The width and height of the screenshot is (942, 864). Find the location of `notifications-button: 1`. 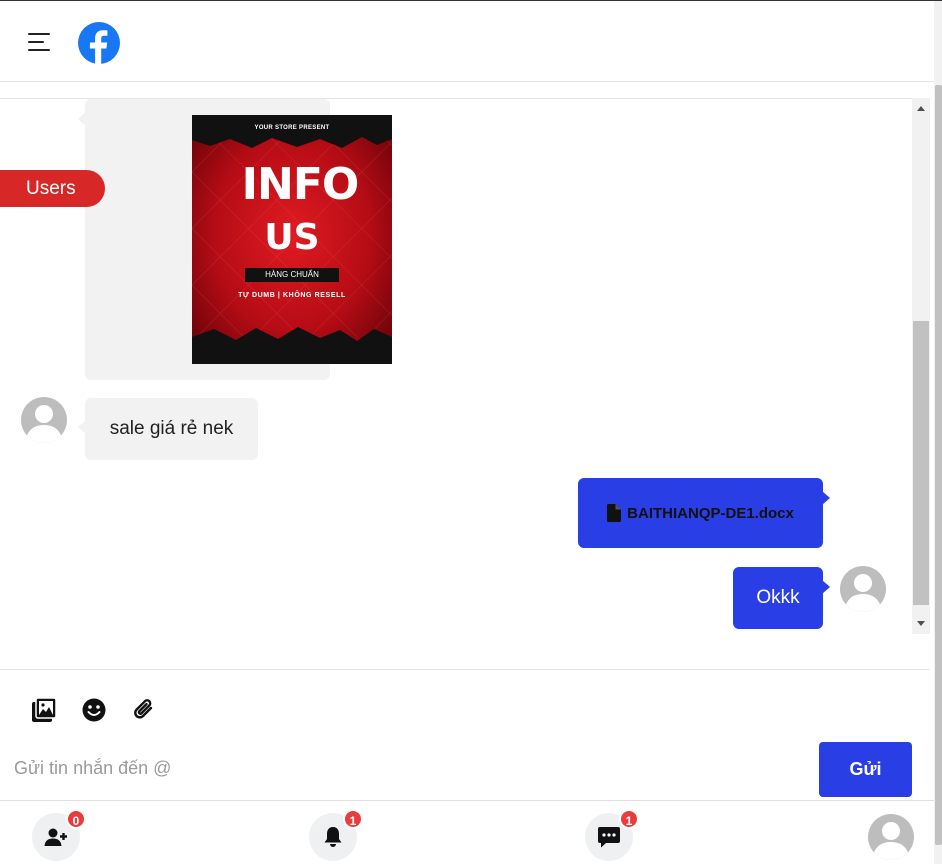

notifications-button: 1 is located at coordinates (336, 835).